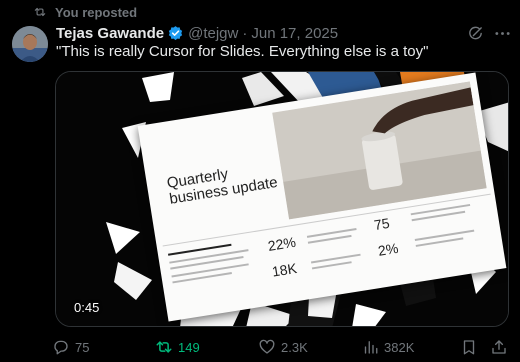  I want to click on video-duration: 0:45, so click(87, 307).